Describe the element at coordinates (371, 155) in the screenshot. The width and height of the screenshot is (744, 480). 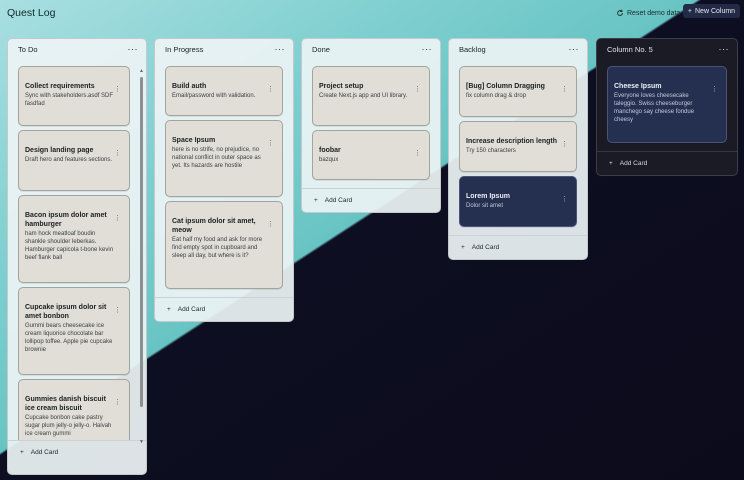
I see `card: foobar bazqux ⋮` at that location.